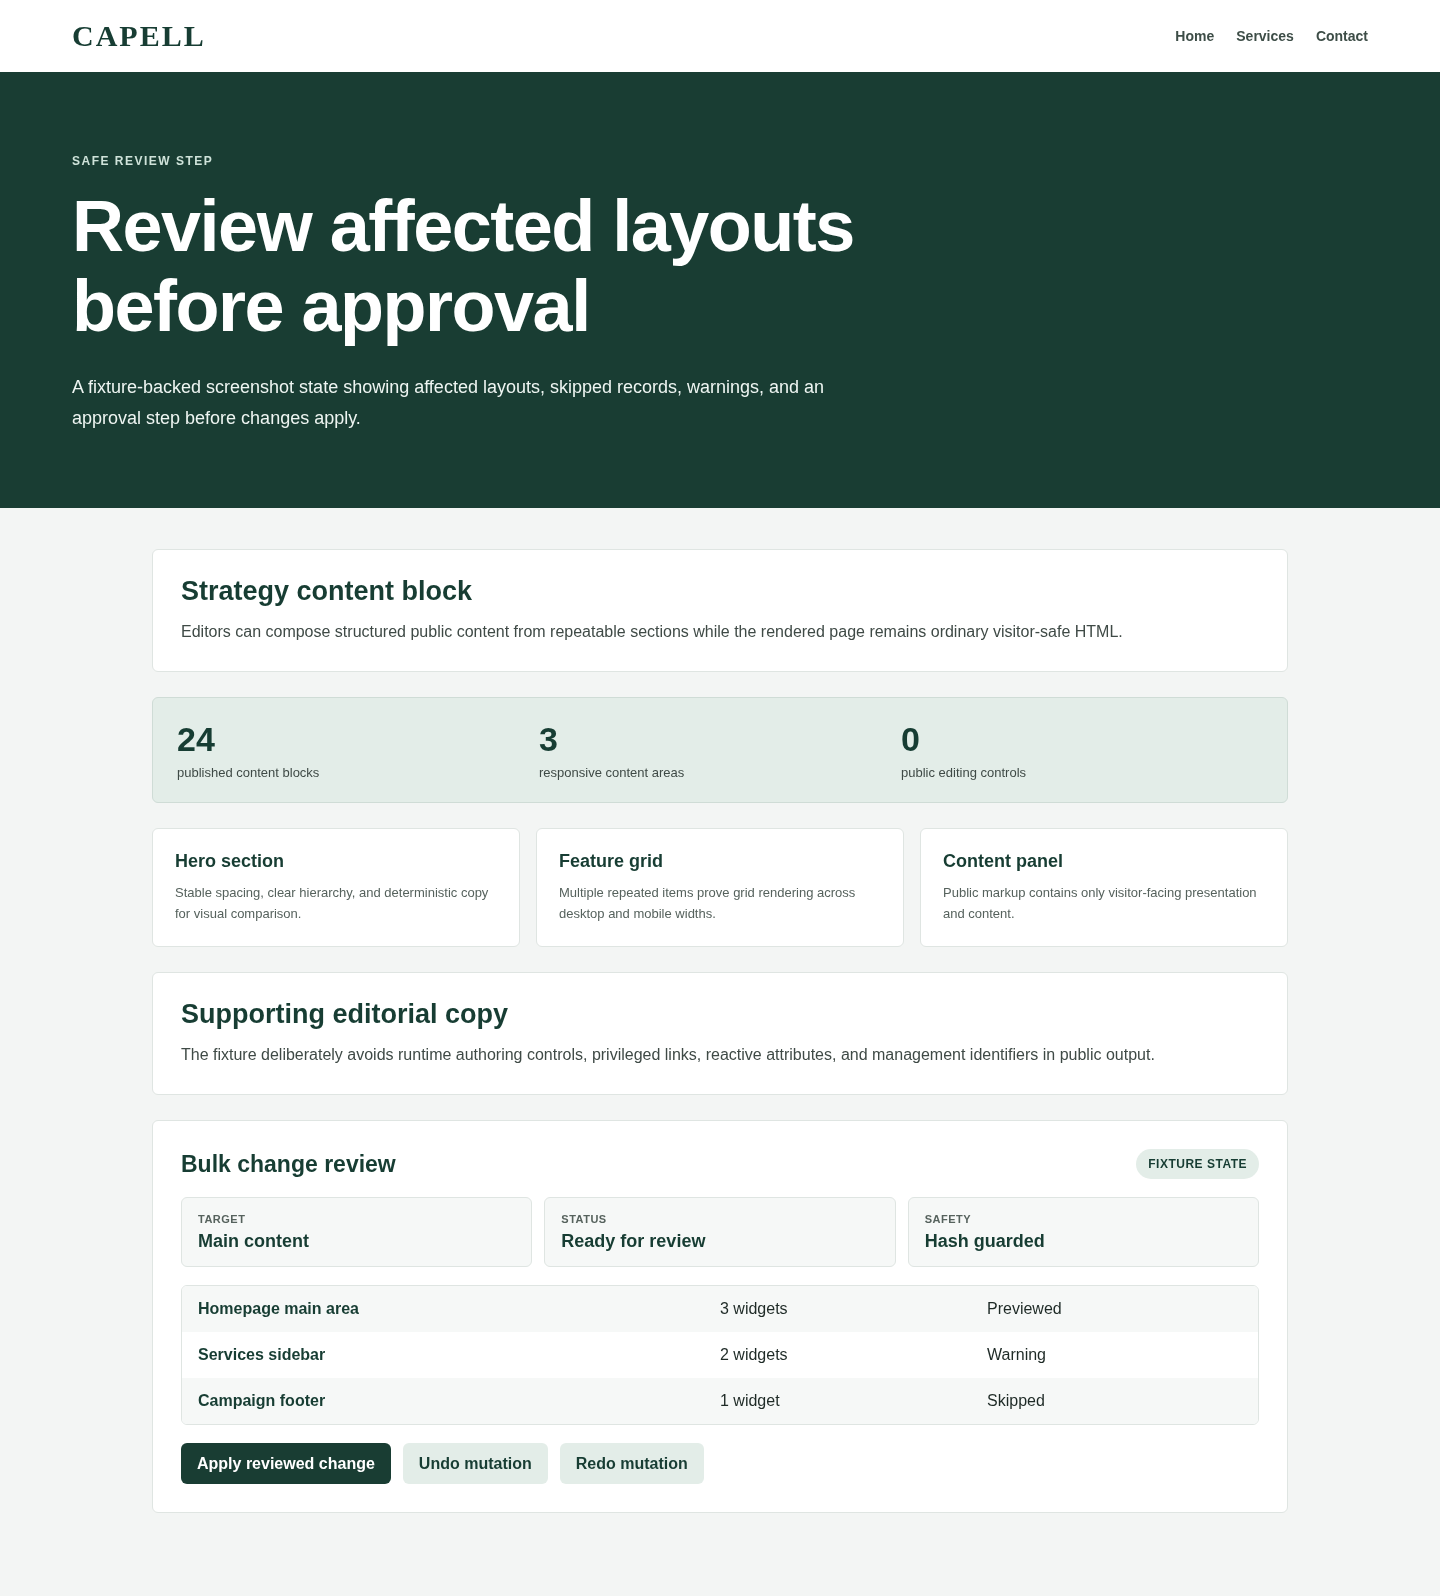 This screenshot has height=1596, width=1440. I want to click on fact-value: Main content, so click(254, 1241).